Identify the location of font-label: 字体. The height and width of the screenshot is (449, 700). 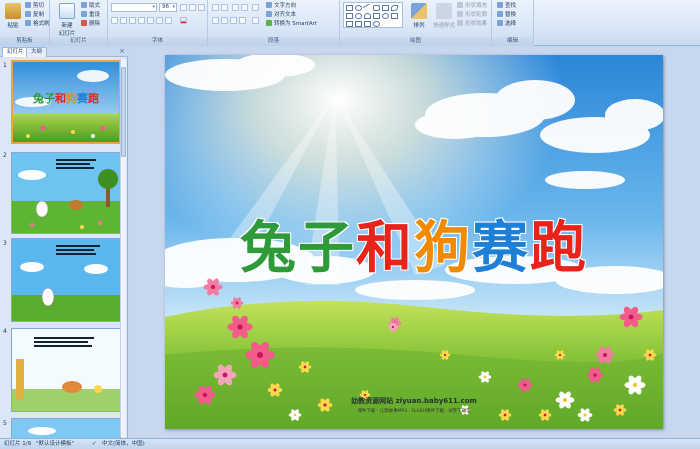
(157, 41).